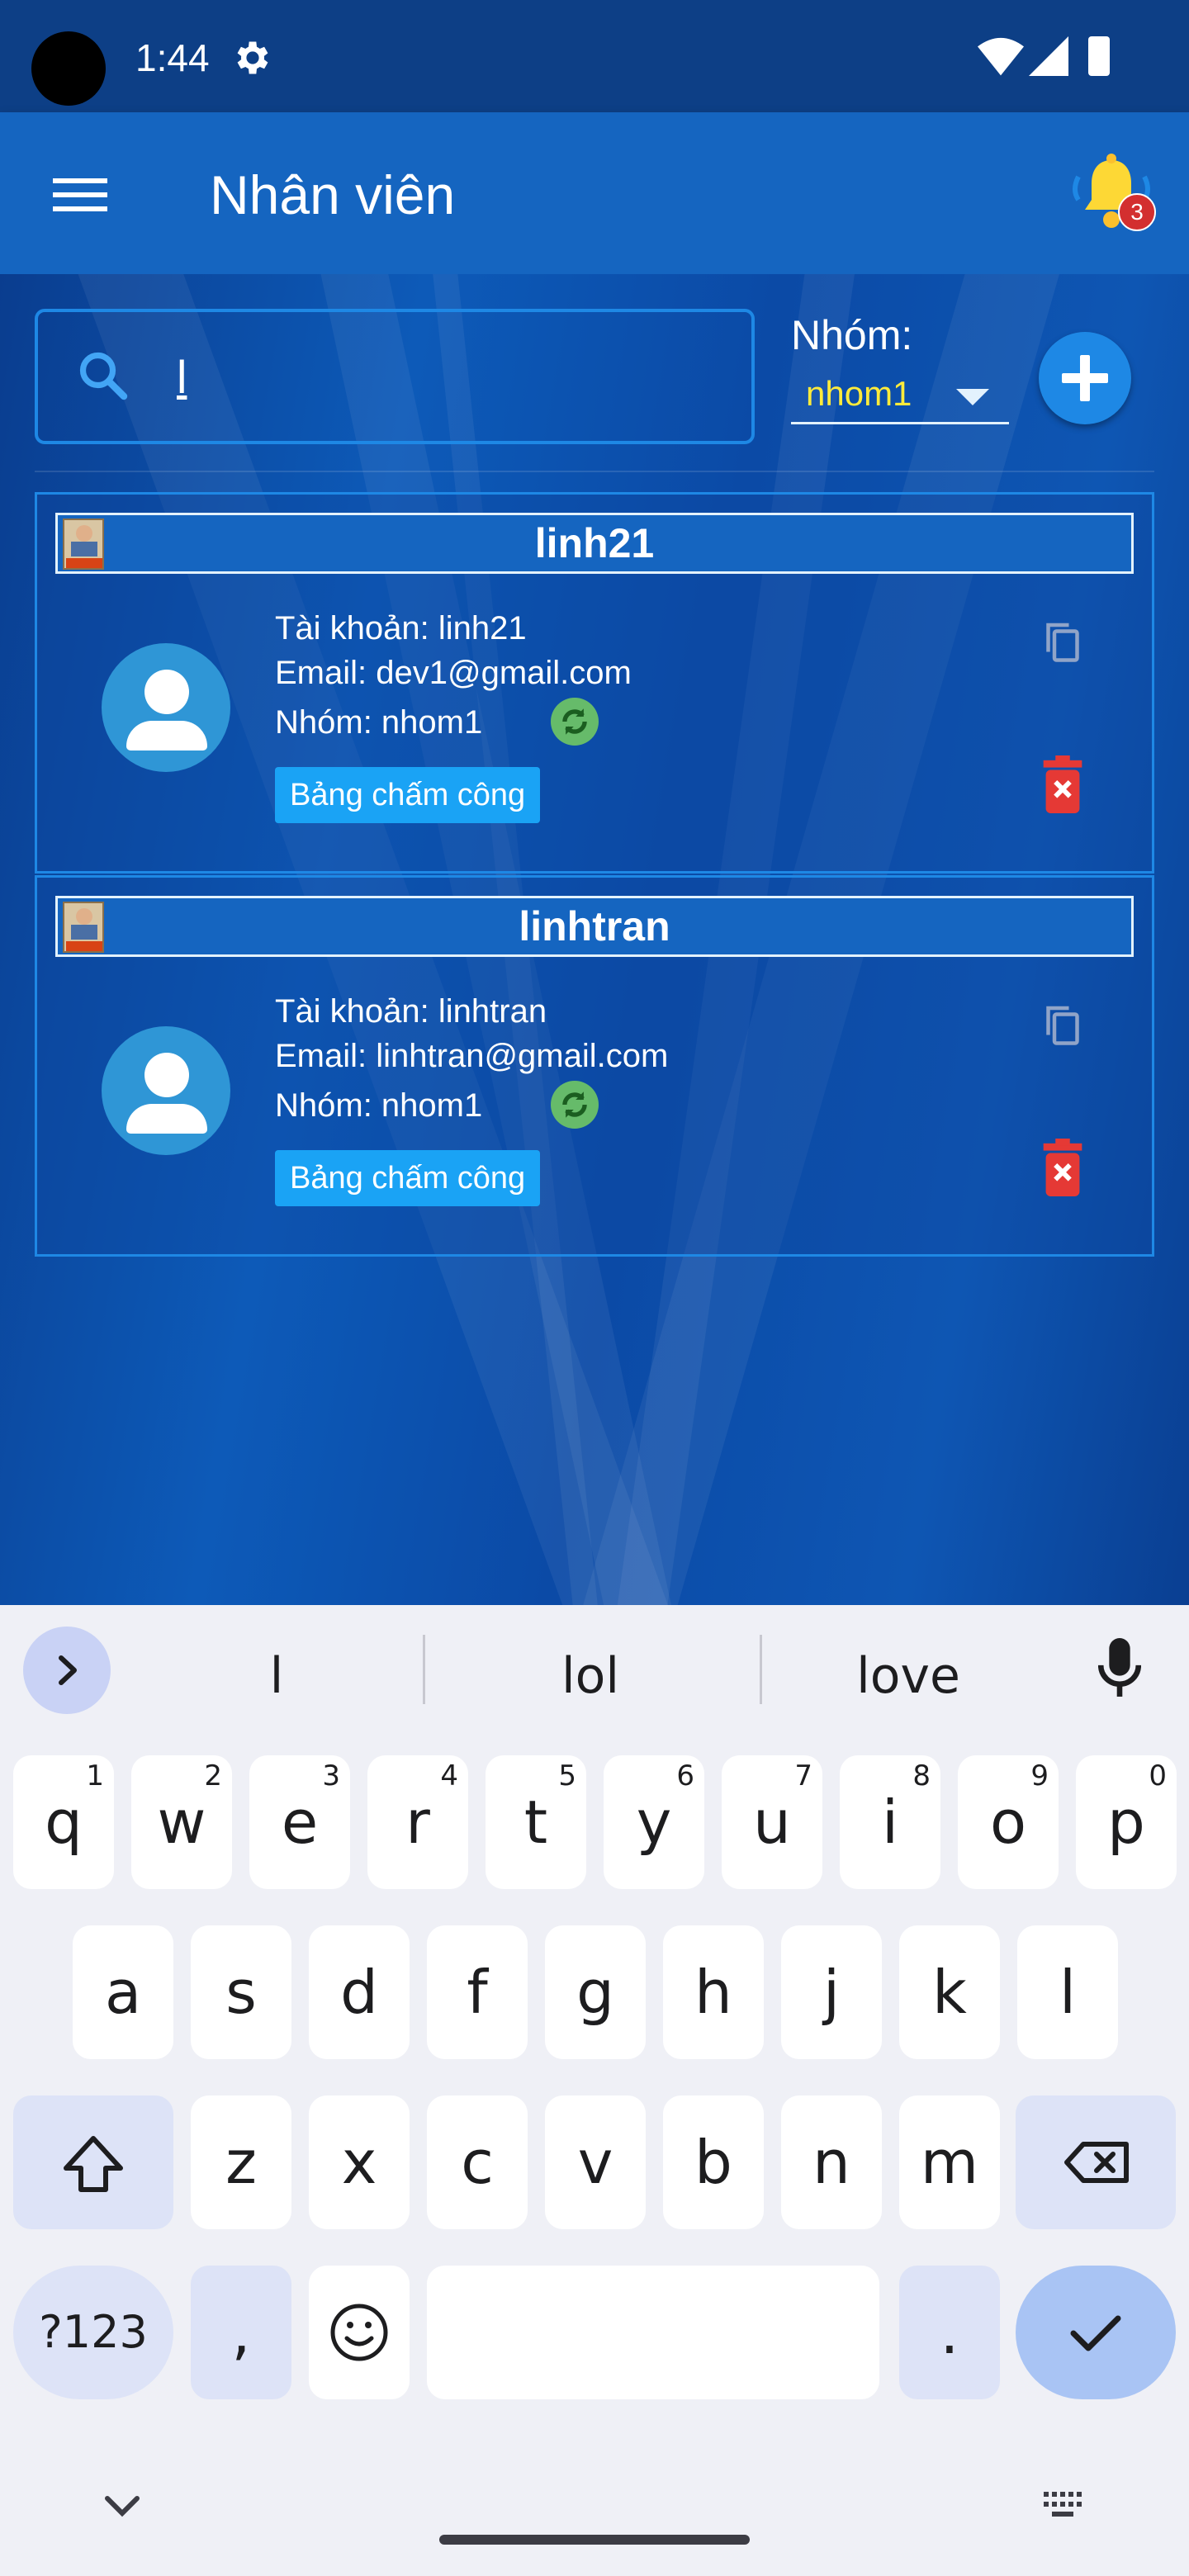 The image size is (1189, 2576). I want to click on notification-badge: 3, so click(1137, 212).